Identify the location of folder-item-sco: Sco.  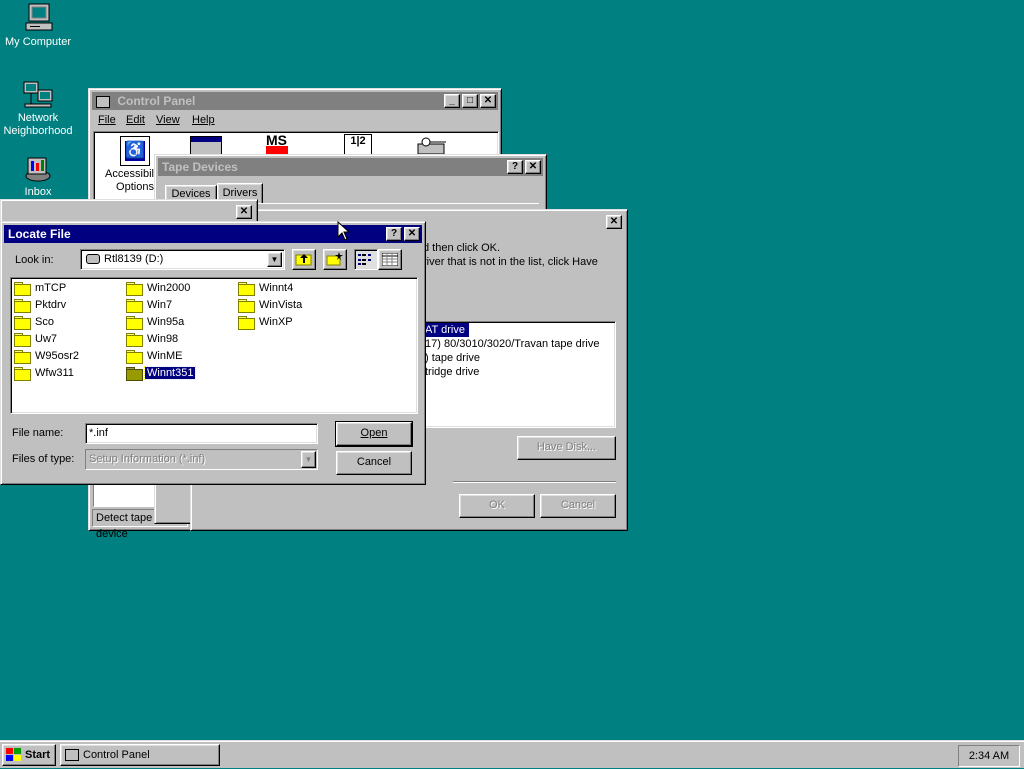
(35, 322).